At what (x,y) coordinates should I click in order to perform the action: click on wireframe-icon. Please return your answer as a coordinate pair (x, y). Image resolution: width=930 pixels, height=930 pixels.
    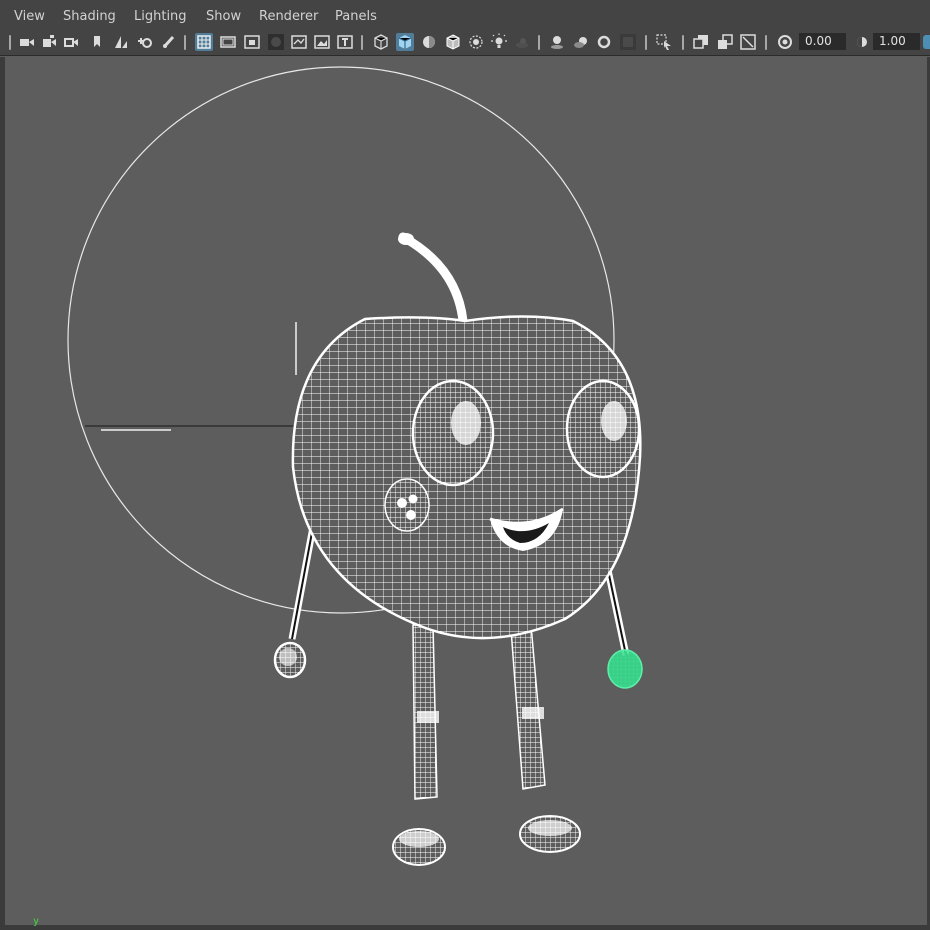
    Looking at the image, I should click on (381, 42).